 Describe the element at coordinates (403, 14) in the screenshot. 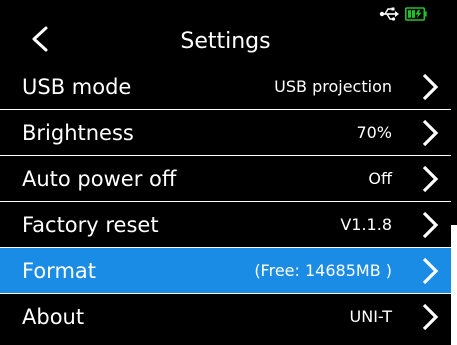

I see `status-icons` at that location.